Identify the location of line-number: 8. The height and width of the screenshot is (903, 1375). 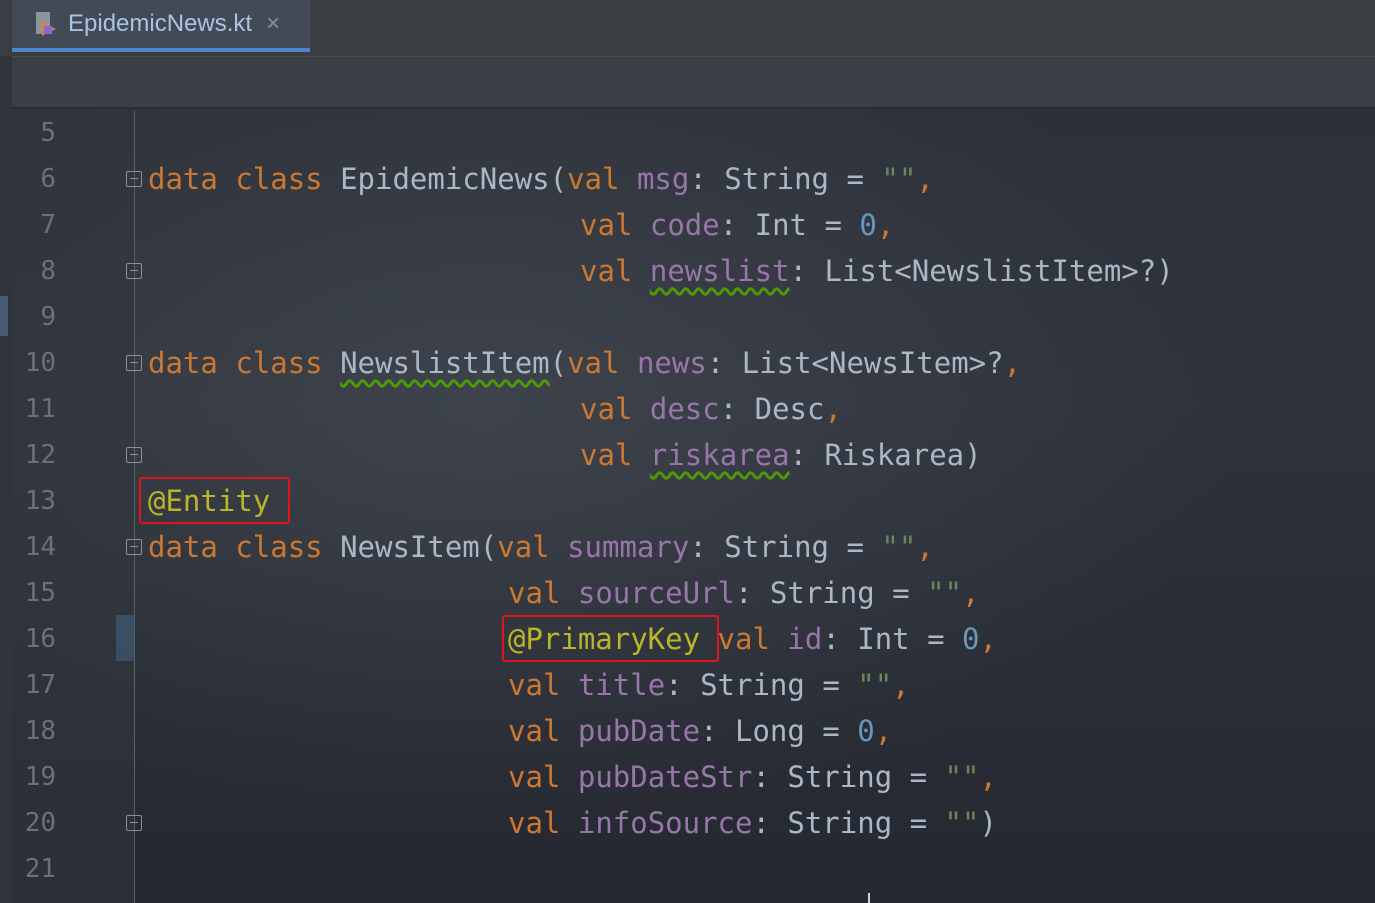
(48, 271).